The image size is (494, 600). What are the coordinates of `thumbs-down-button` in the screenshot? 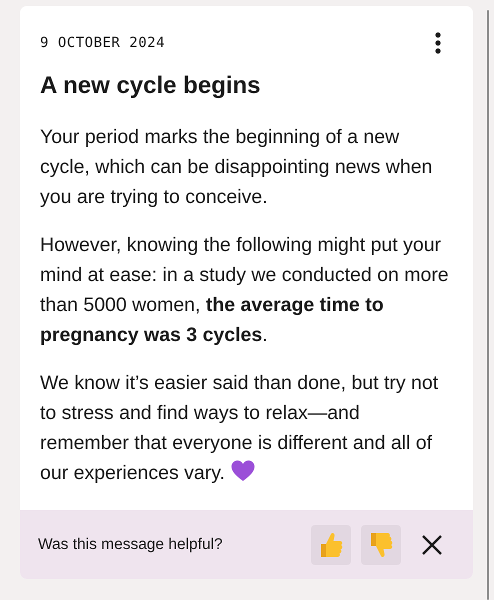 It's located at (381, 544).